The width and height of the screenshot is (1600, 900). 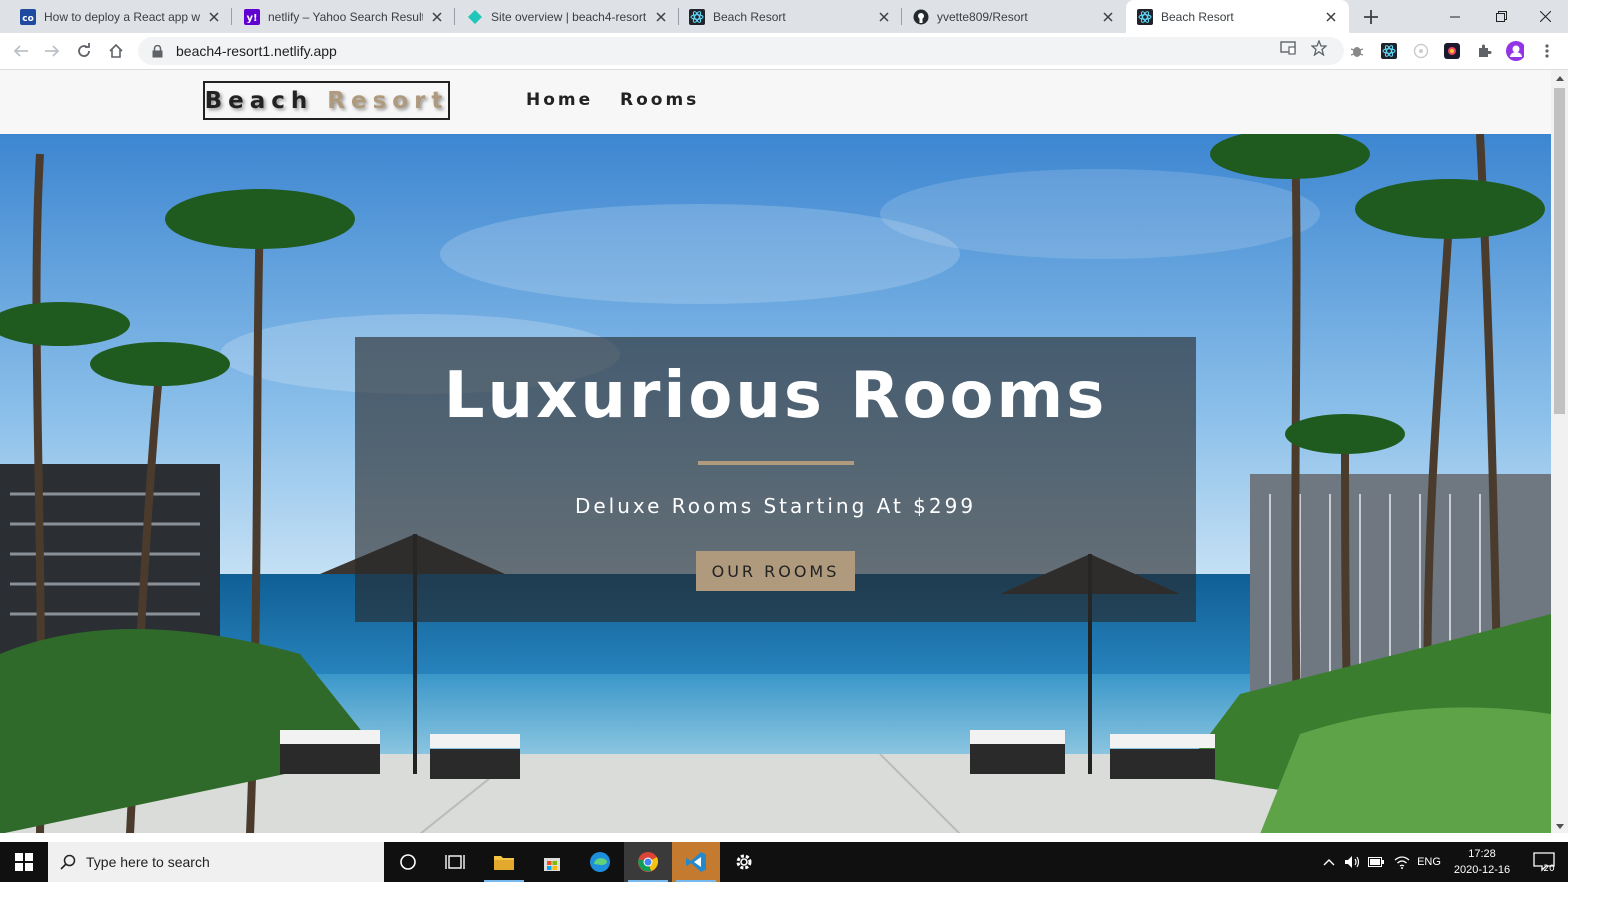 I want to click on cast-icon, so click(x=1288, y=48).